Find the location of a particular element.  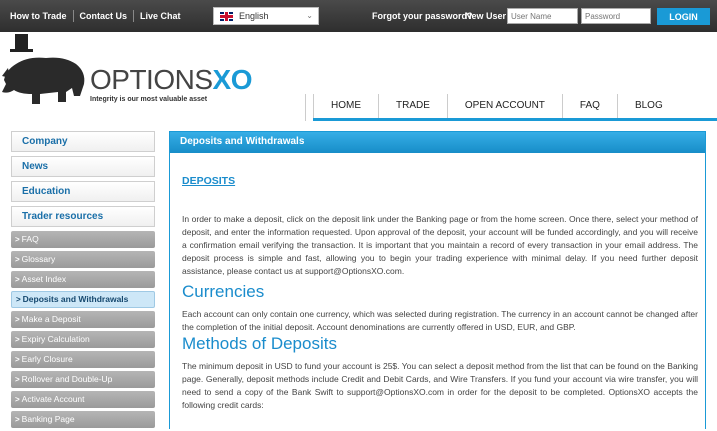

deposits-heading-link: DEPOSITS is located at coordinates (208, 181).